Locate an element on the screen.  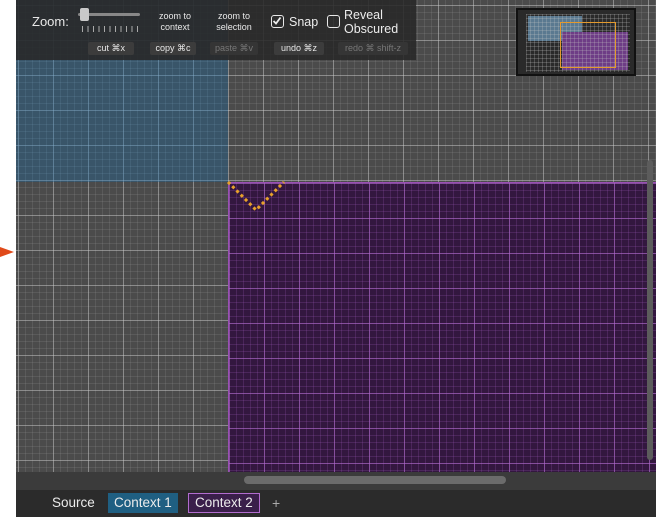
reveal-obscured-label: Reveal Obscured is located at coordinates (371, 22).